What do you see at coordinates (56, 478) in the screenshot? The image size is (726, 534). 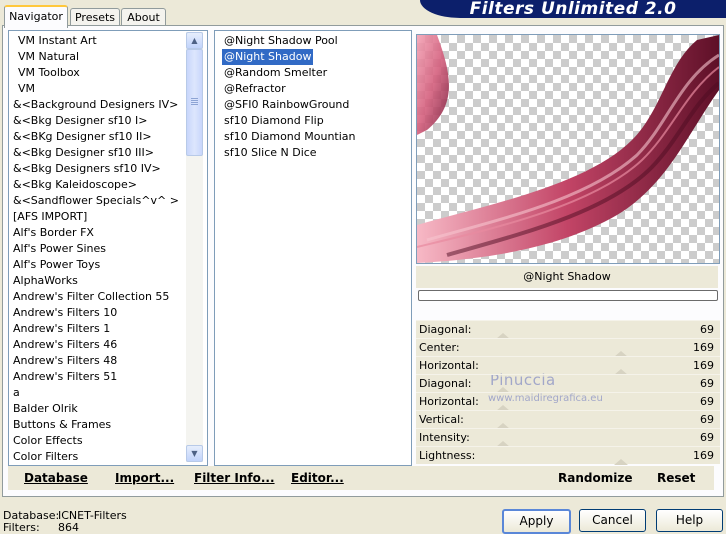 I see `database-link: Database` at bounding box center [56, 478].